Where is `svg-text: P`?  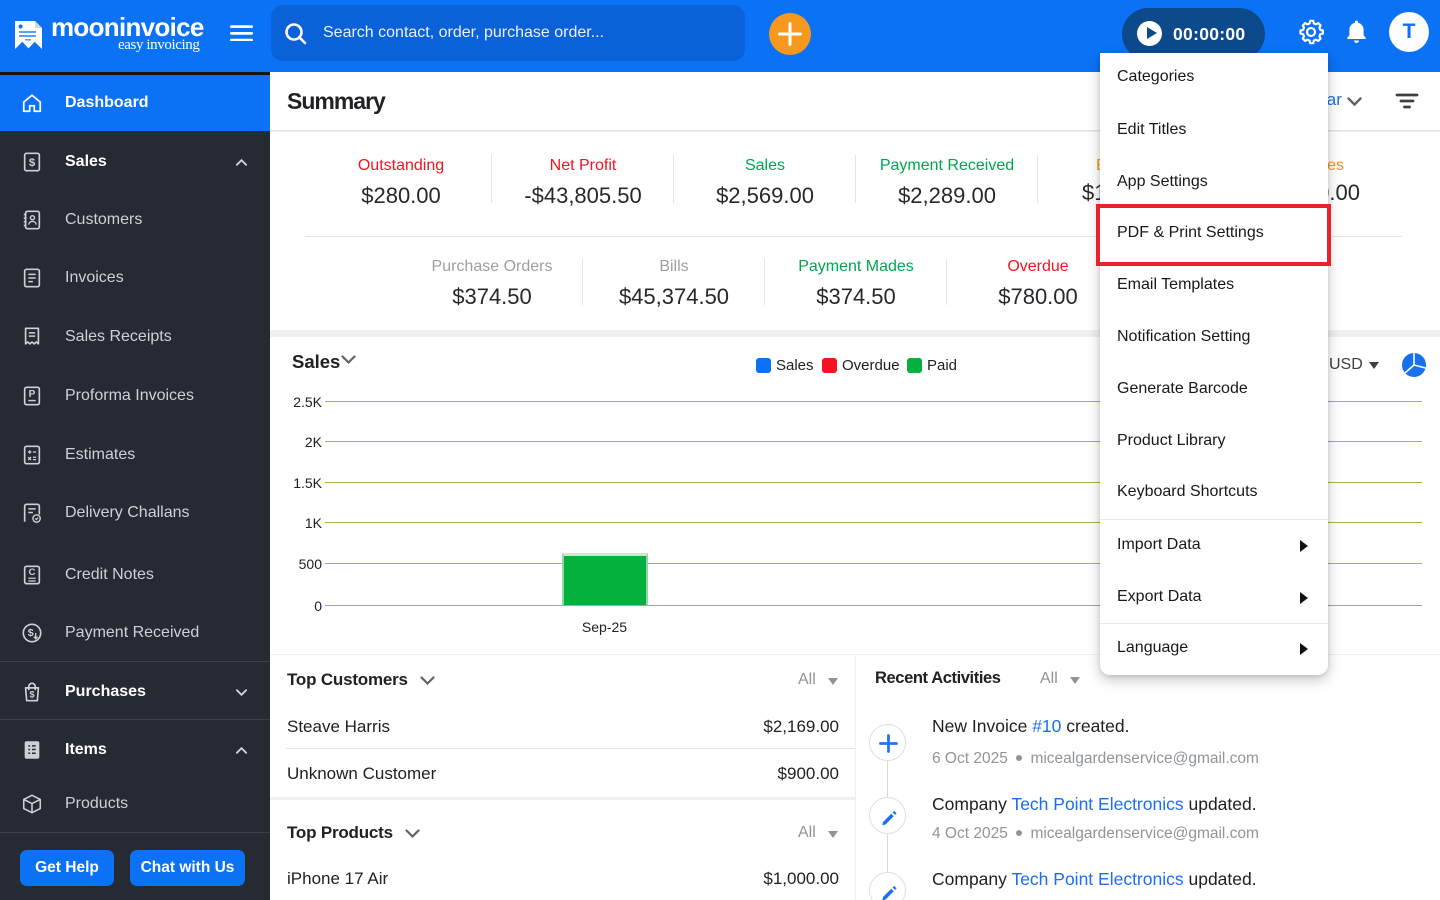 svg-text: P is located at coordinates (32, 394).